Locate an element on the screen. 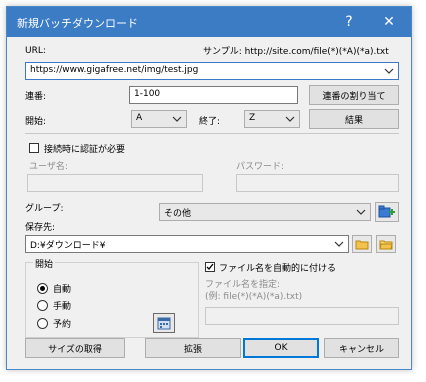 Image resolution: width=426 pixels, height=382 pixels. check-icon is located at coordinates (210, 266).